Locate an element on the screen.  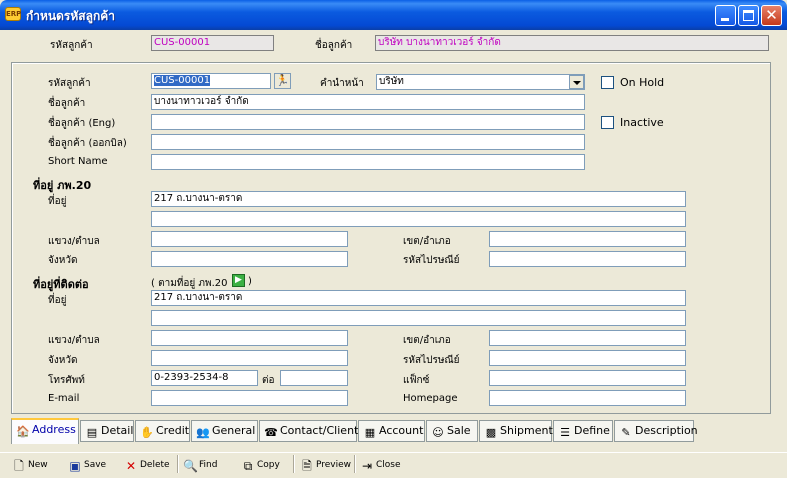
inactive-label: Inactive is located at coordinates (642, 122).